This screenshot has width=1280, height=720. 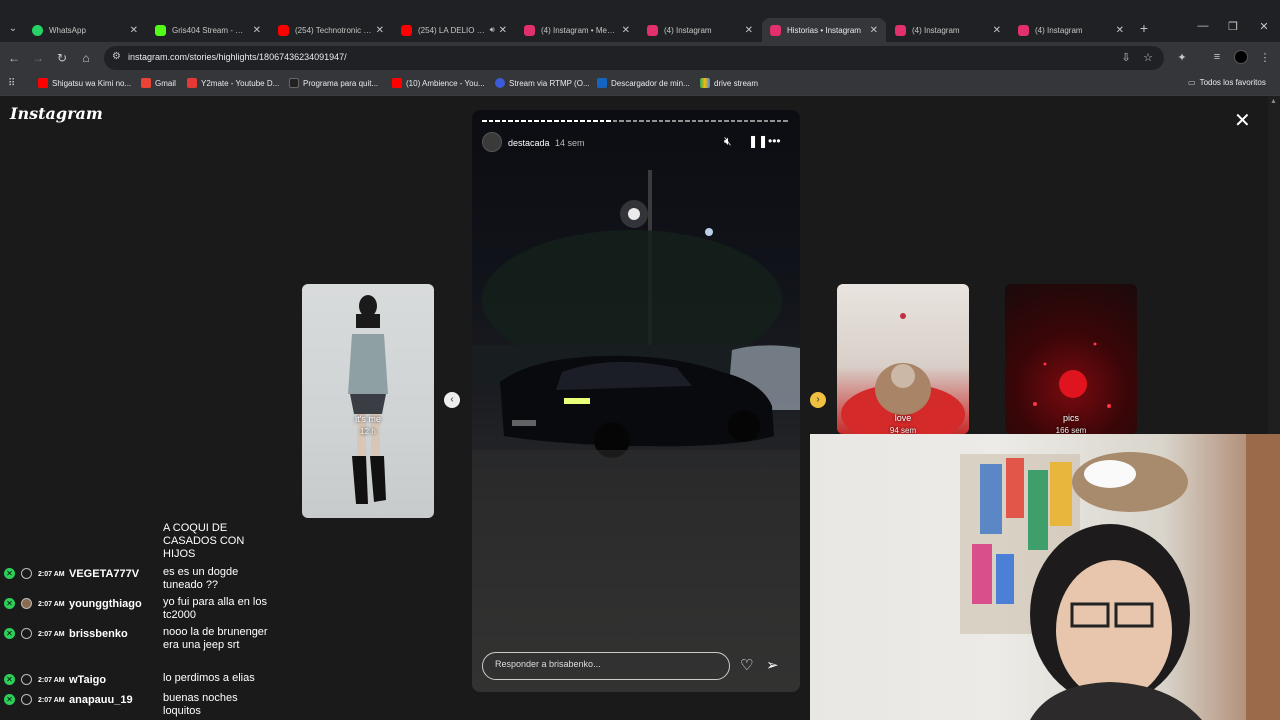 What do you see at coordinates (1265, 57) in the screenshot?
I see `menu-icon: ⋮` at bounding box center [1265, 57].